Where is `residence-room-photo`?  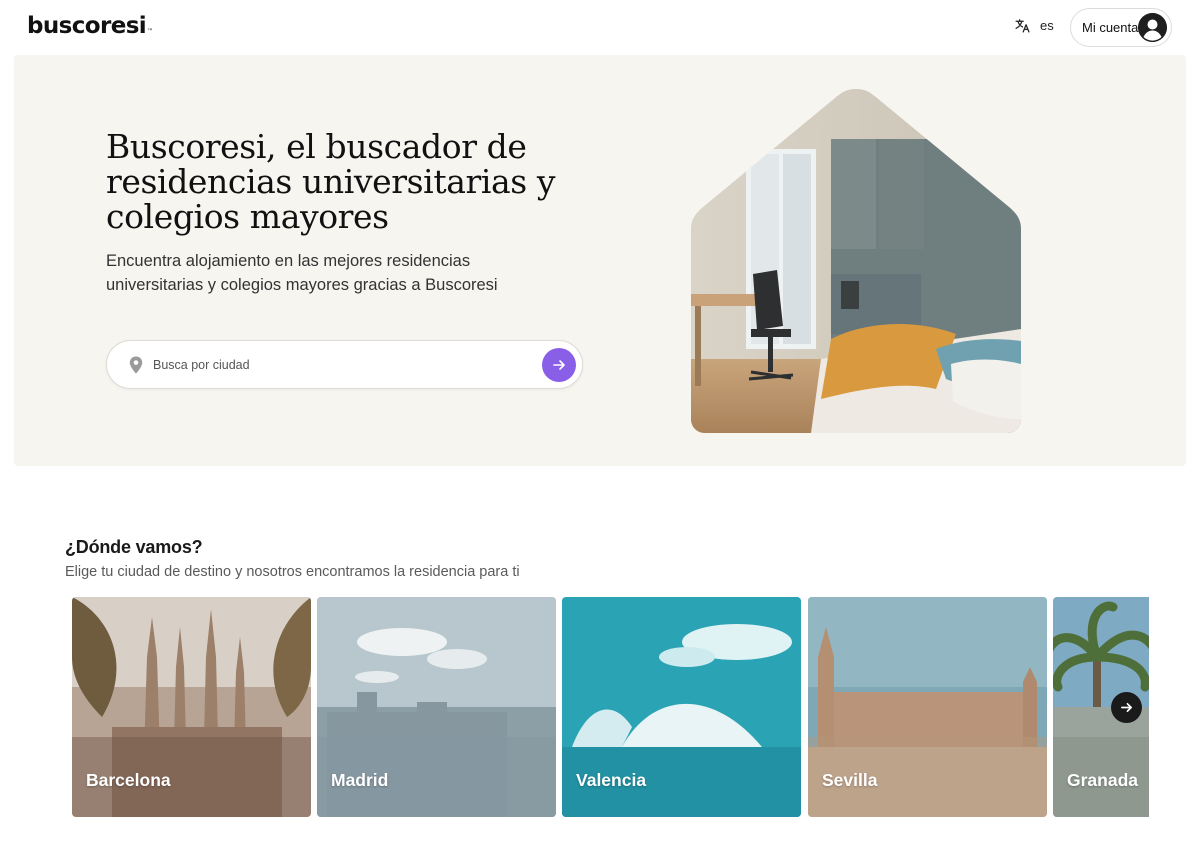
residence-room-photo is located at coordinates (856, 261).